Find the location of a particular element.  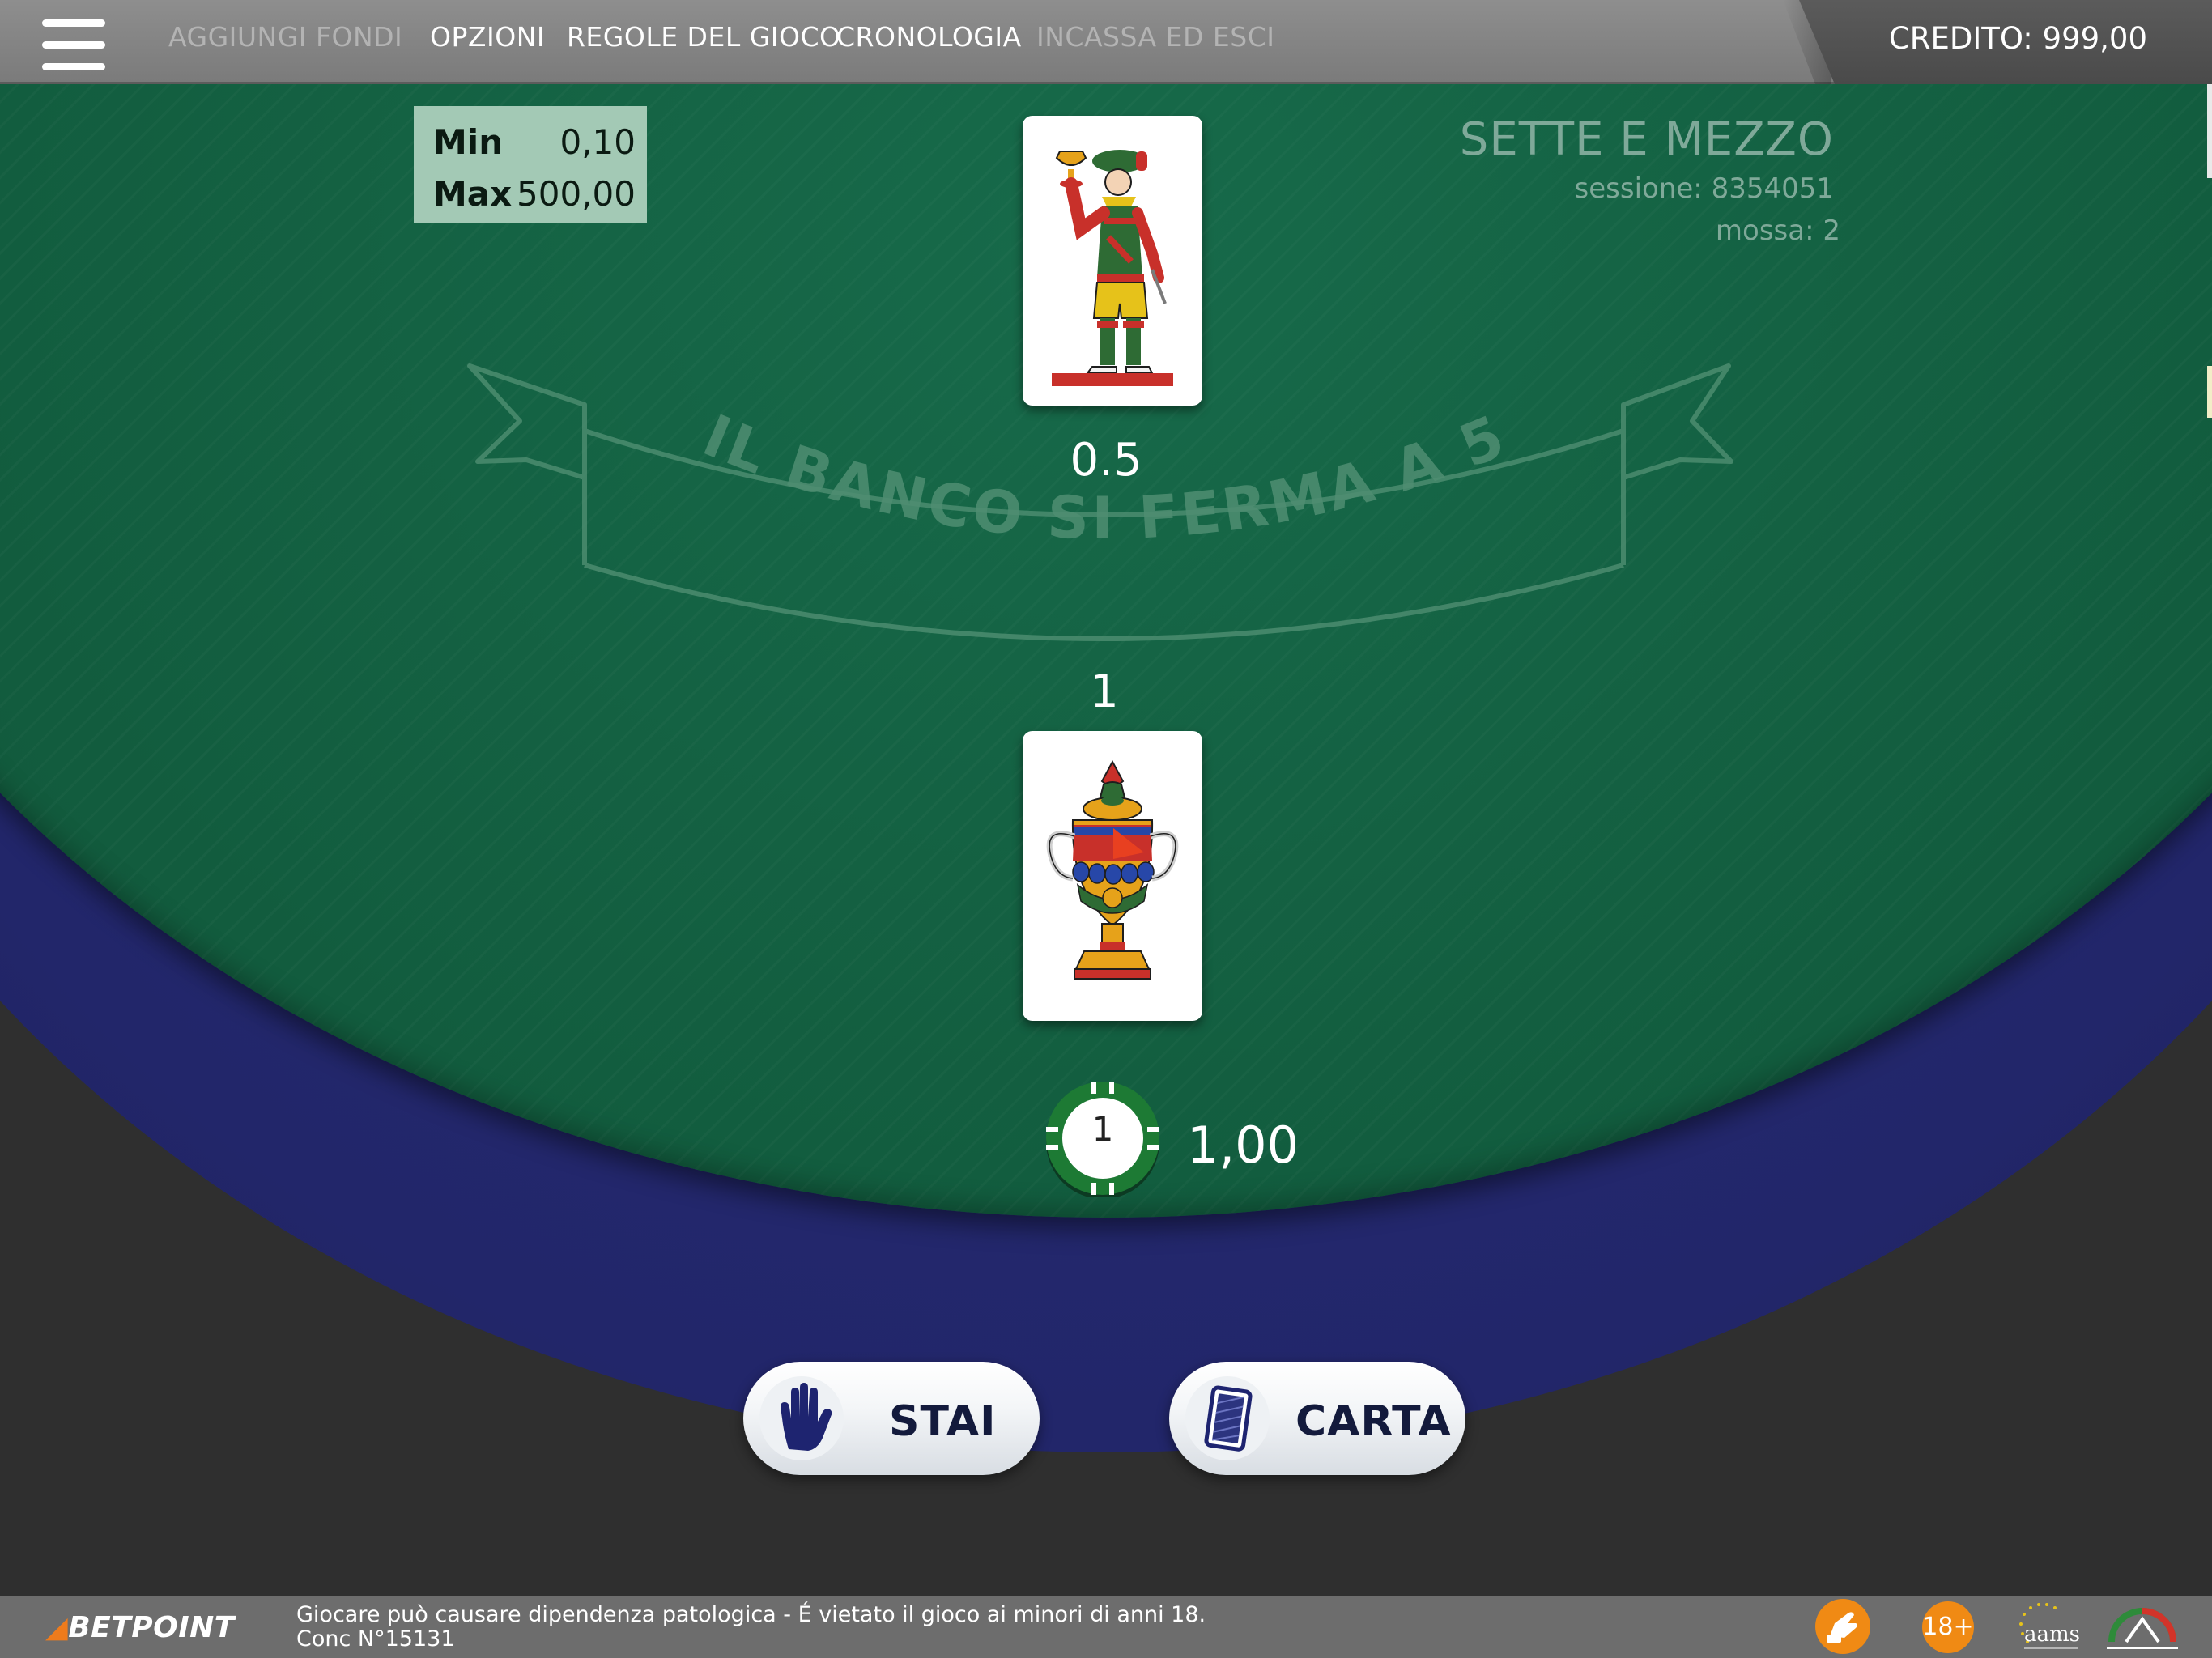

betpoint-logo: ◢BETPOINT is located at coordinates (140, 1627).